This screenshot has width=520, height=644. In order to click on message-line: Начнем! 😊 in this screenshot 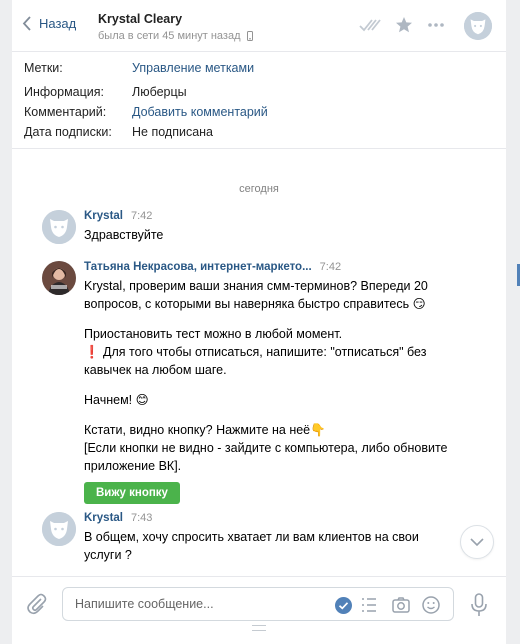, I will do `click(116, 400)`.